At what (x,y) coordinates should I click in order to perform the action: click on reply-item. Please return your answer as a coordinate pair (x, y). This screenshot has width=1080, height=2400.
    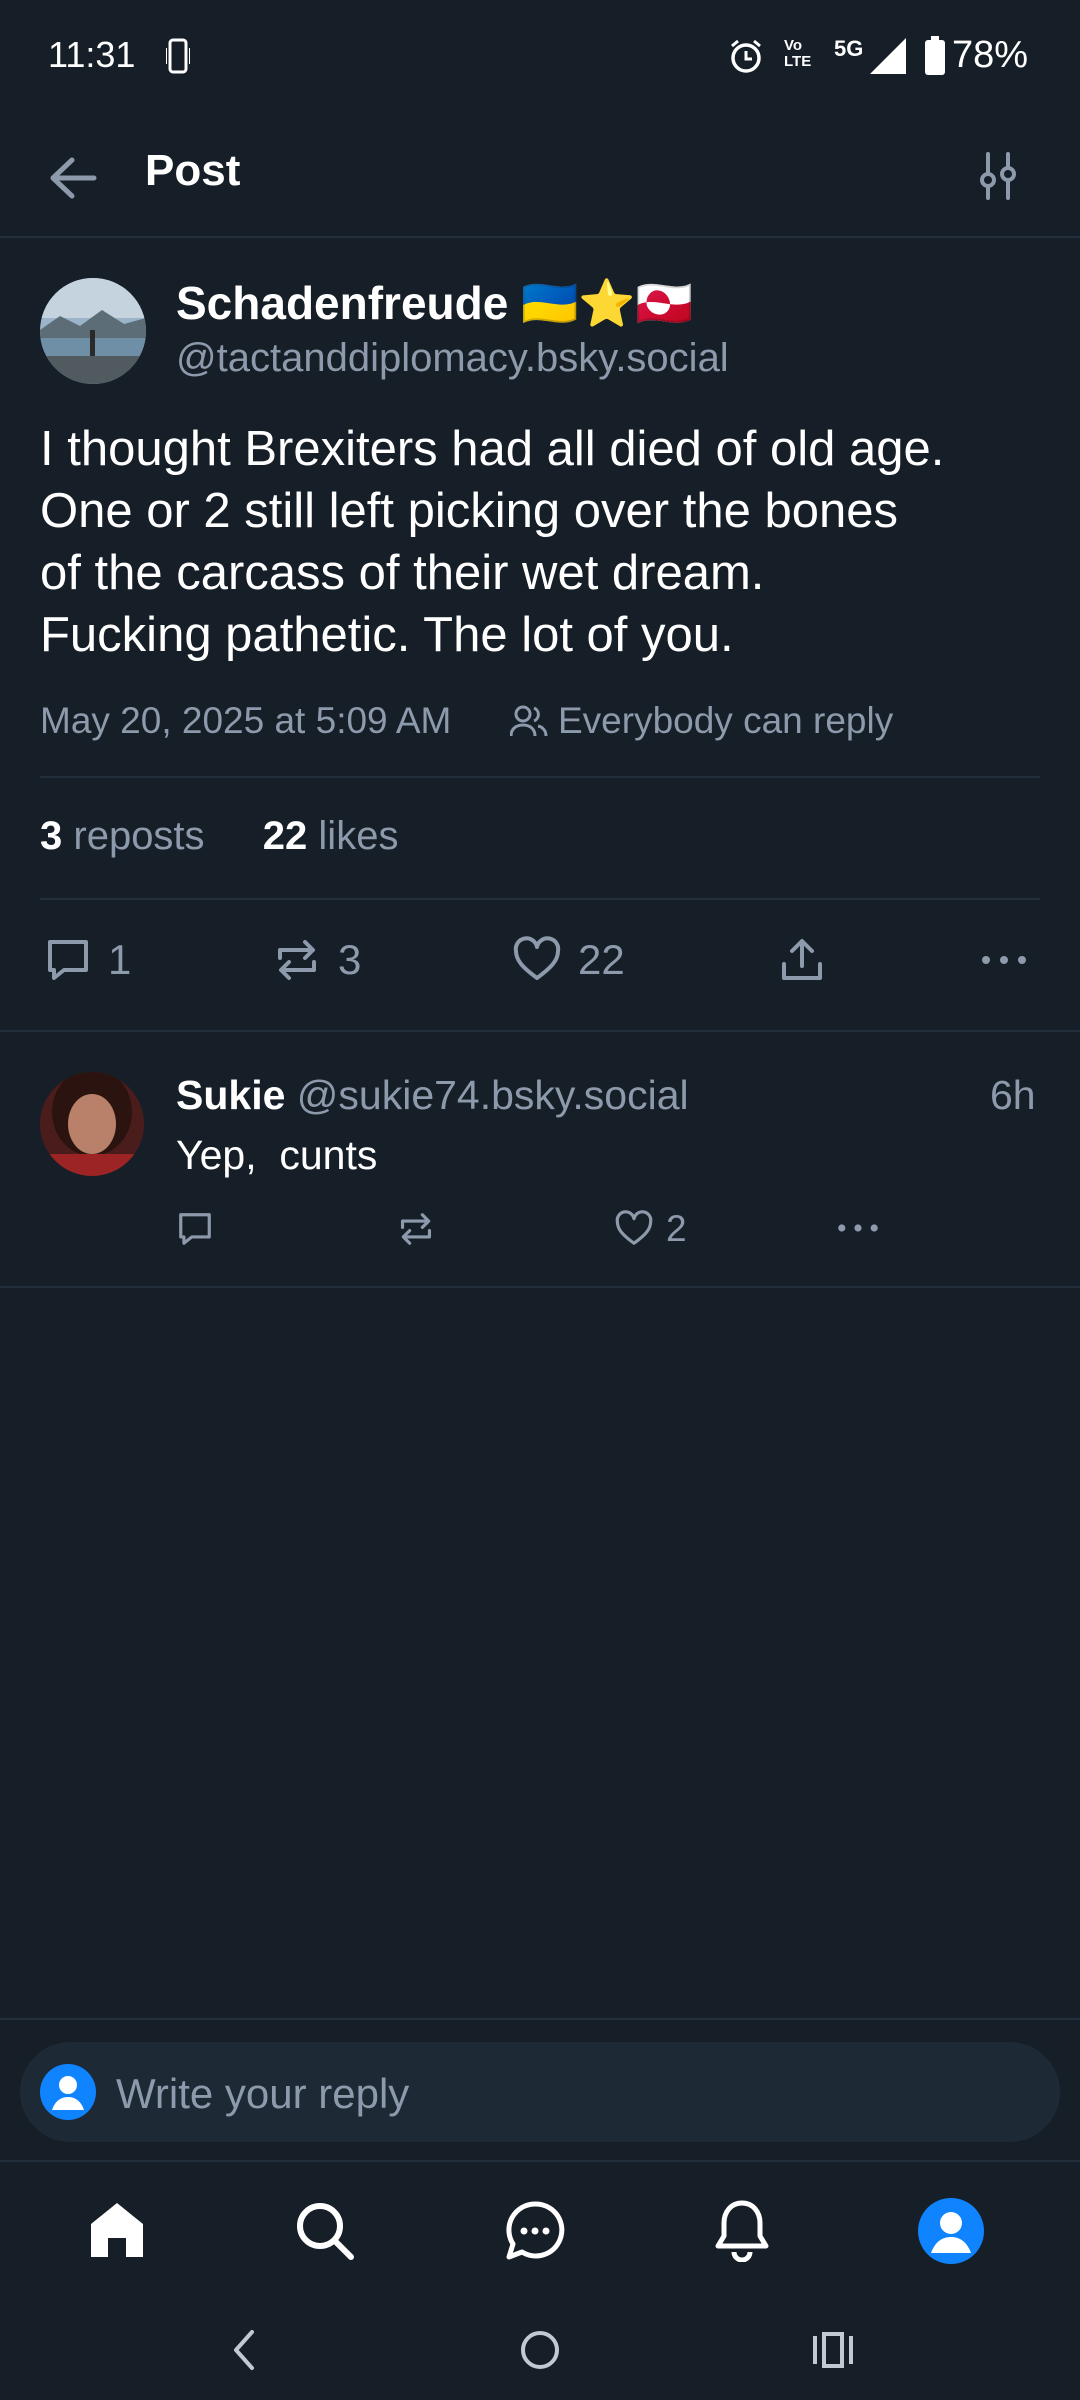
    Looking at the image, I should click on (540, 1159).